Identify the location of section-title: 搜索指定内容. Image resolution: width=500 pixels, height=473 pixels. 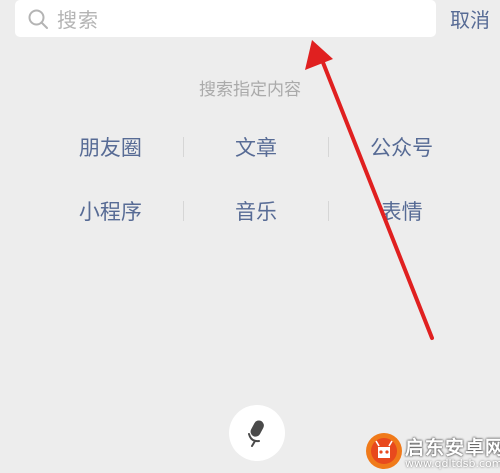
(250, 90).